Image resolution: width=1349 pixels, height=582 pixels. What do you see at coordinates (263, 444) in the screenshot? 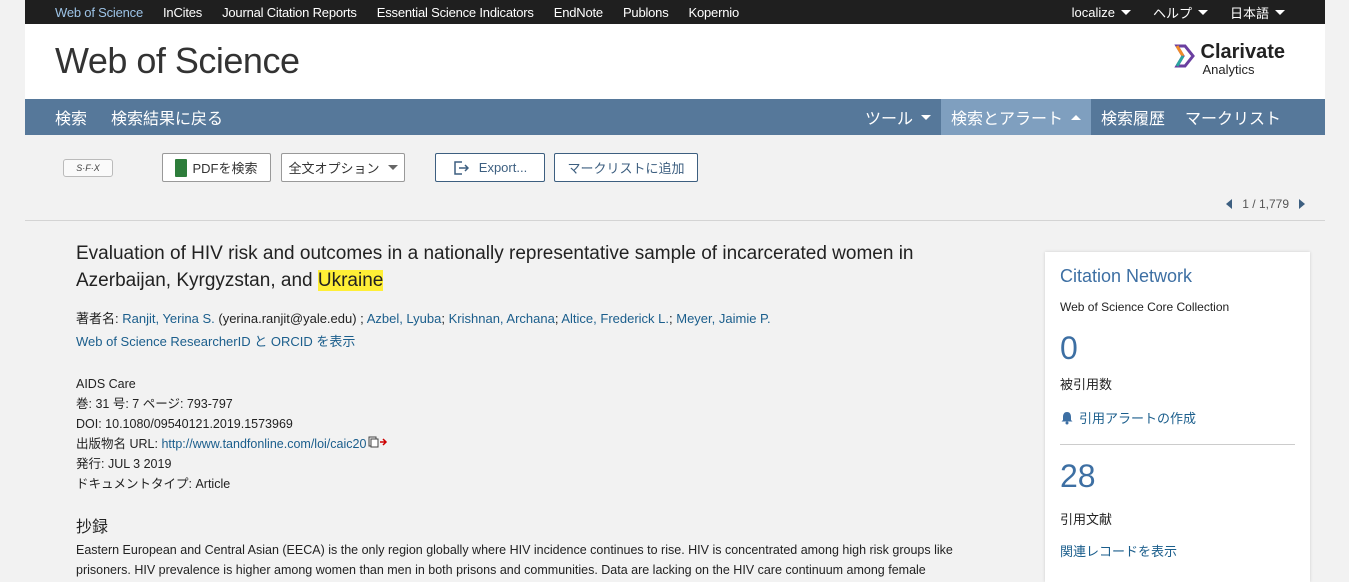
I see `publication-url-link: http://www.tandfonline.com/loi/caic20` at bounding box center [263, 444].